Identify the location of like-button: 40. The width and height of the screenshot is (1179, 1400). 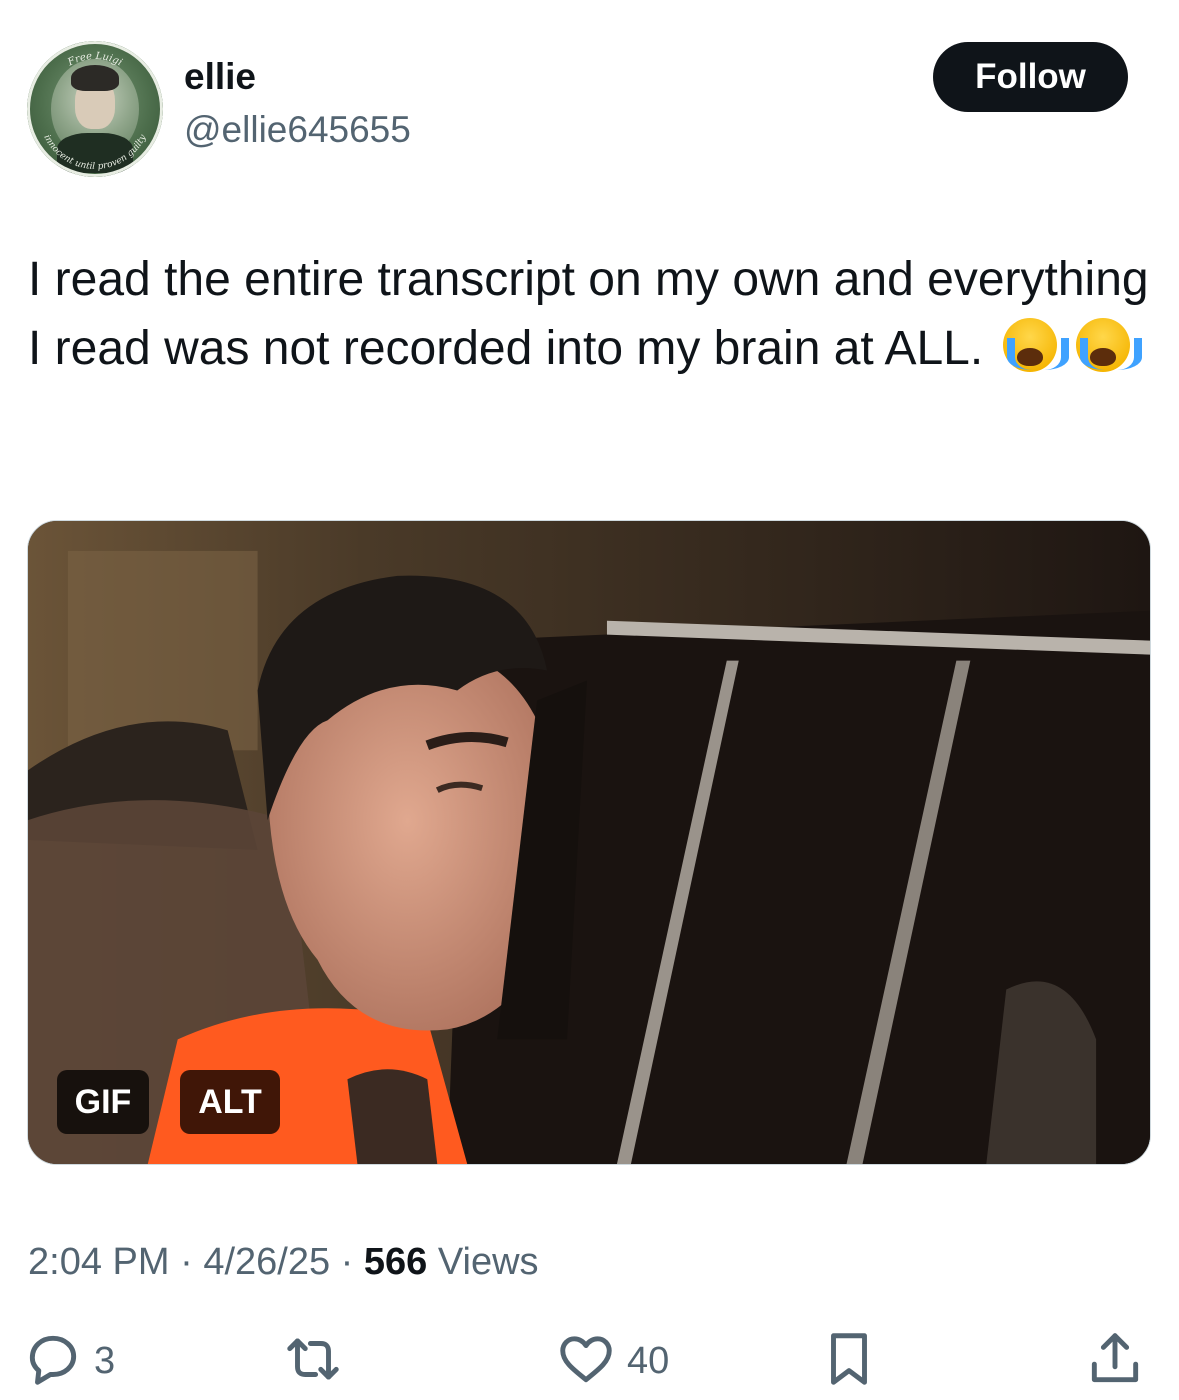
(612, 1361).